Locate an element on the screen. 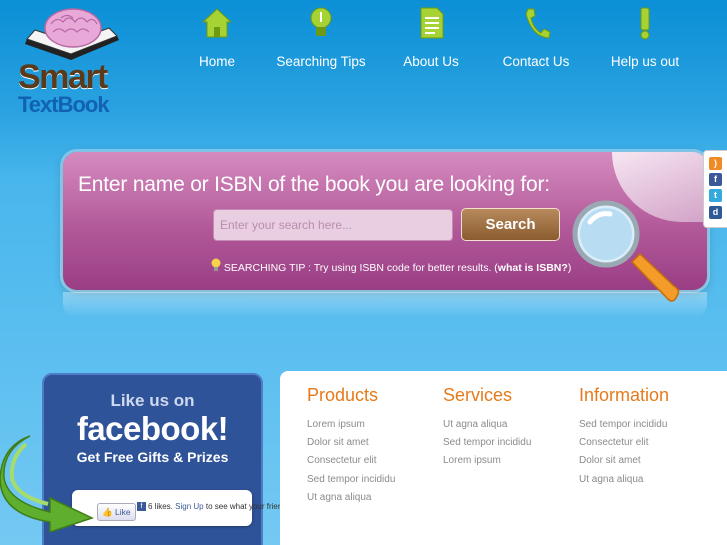 Image resolution: width=727 pixels, height=545 pixels. magnifier-icon is located at coordinates (626, 251).